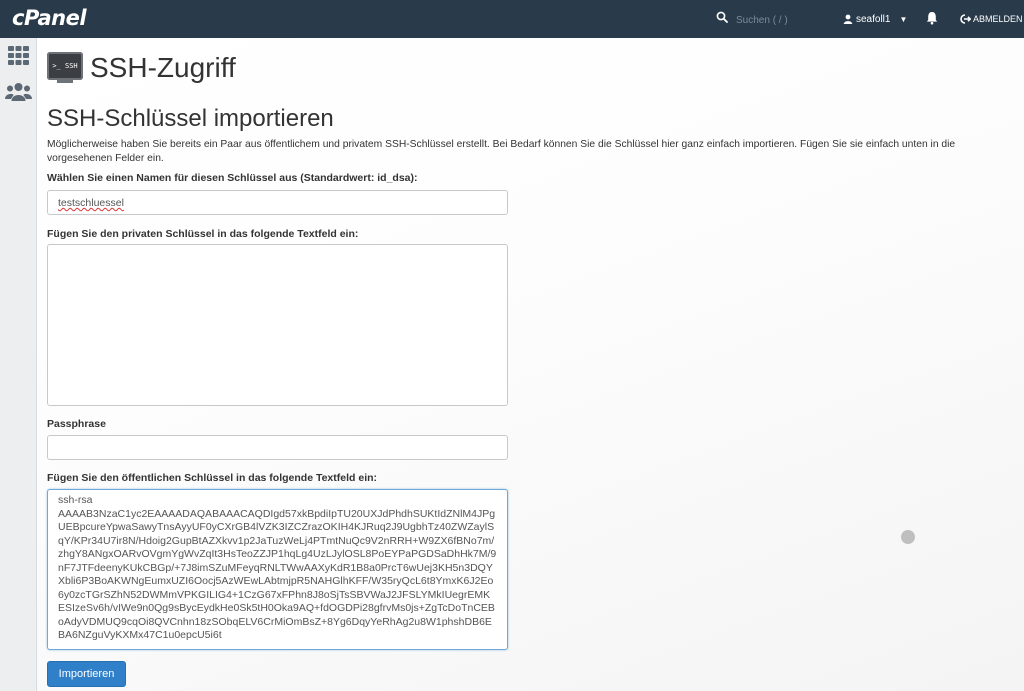 The width and height of the screenshot is (1024, 691). I want to click on ssh-terminal-icon: >_ SSH, so click(65, 67).